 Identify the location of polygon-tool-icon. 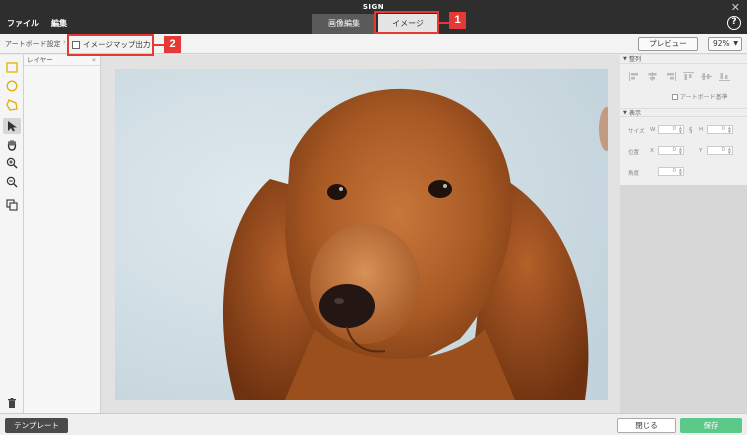
(12, 105).